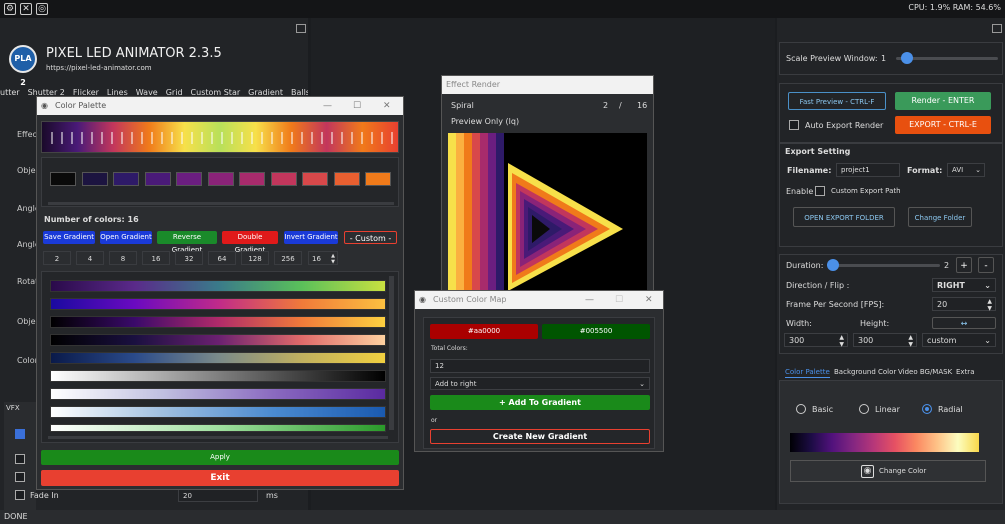 This screenshot has height=524, width=1005. Describe the element at coordinates (964, 304) in the screenshot. I see `fps-spinner: 20 ▲ ▼` at that location.